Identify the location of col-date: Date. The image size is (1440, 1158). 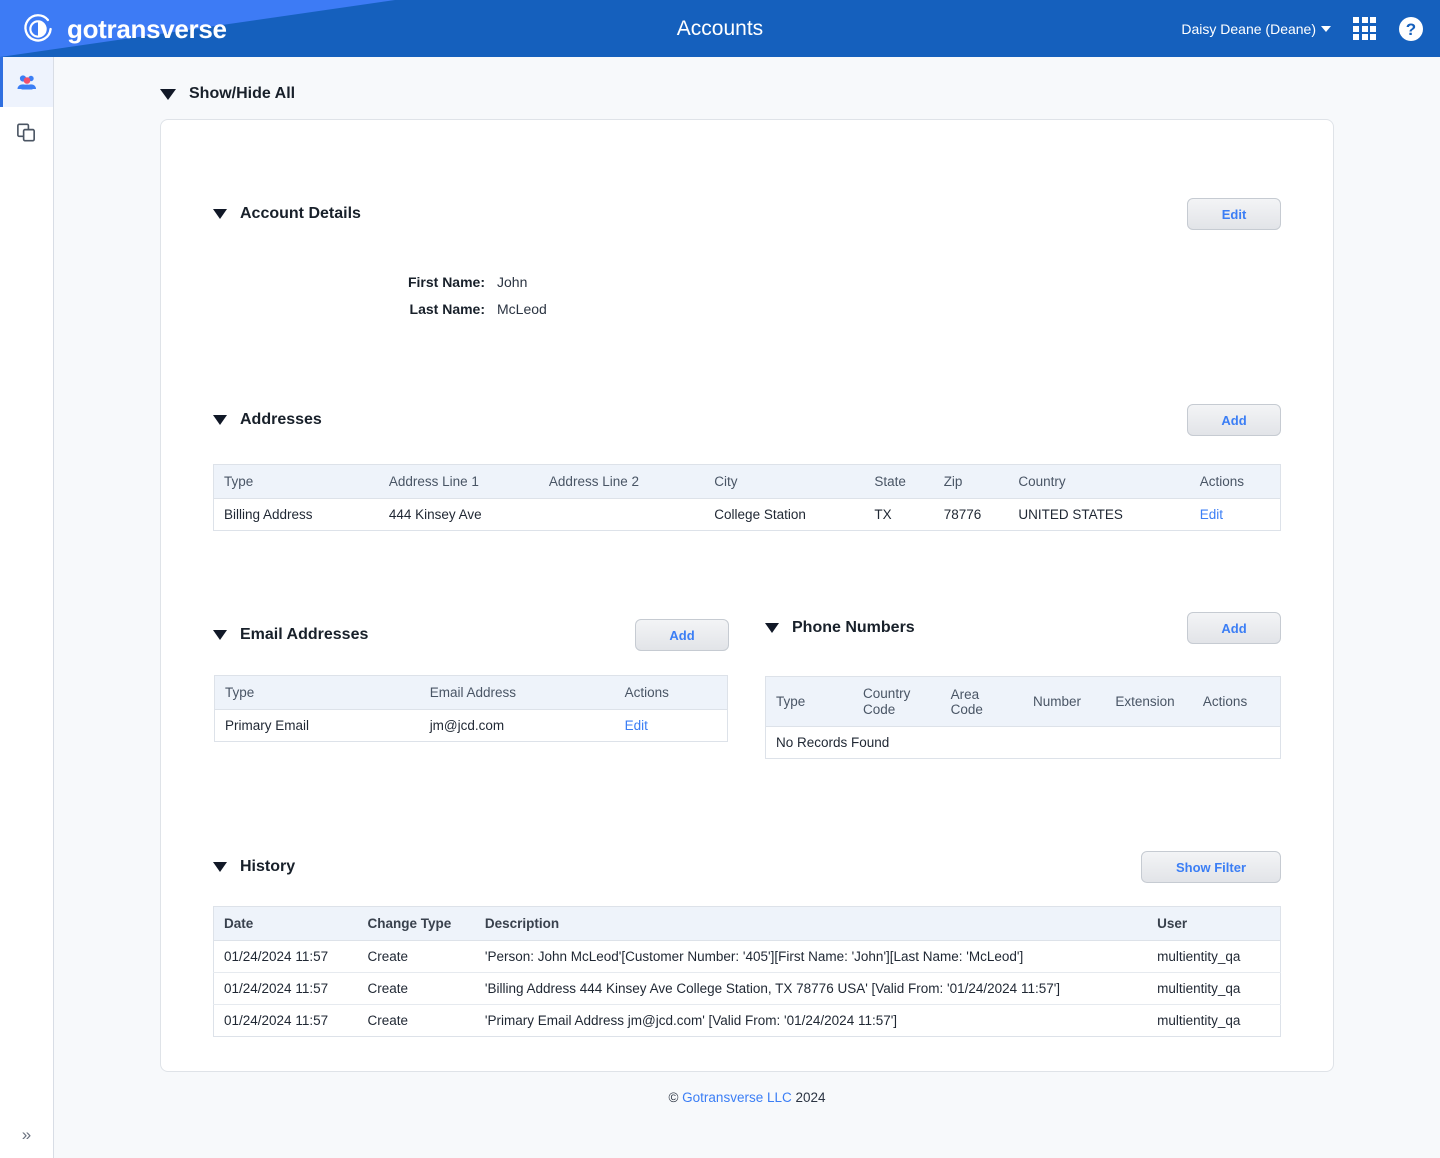
(285, 924).